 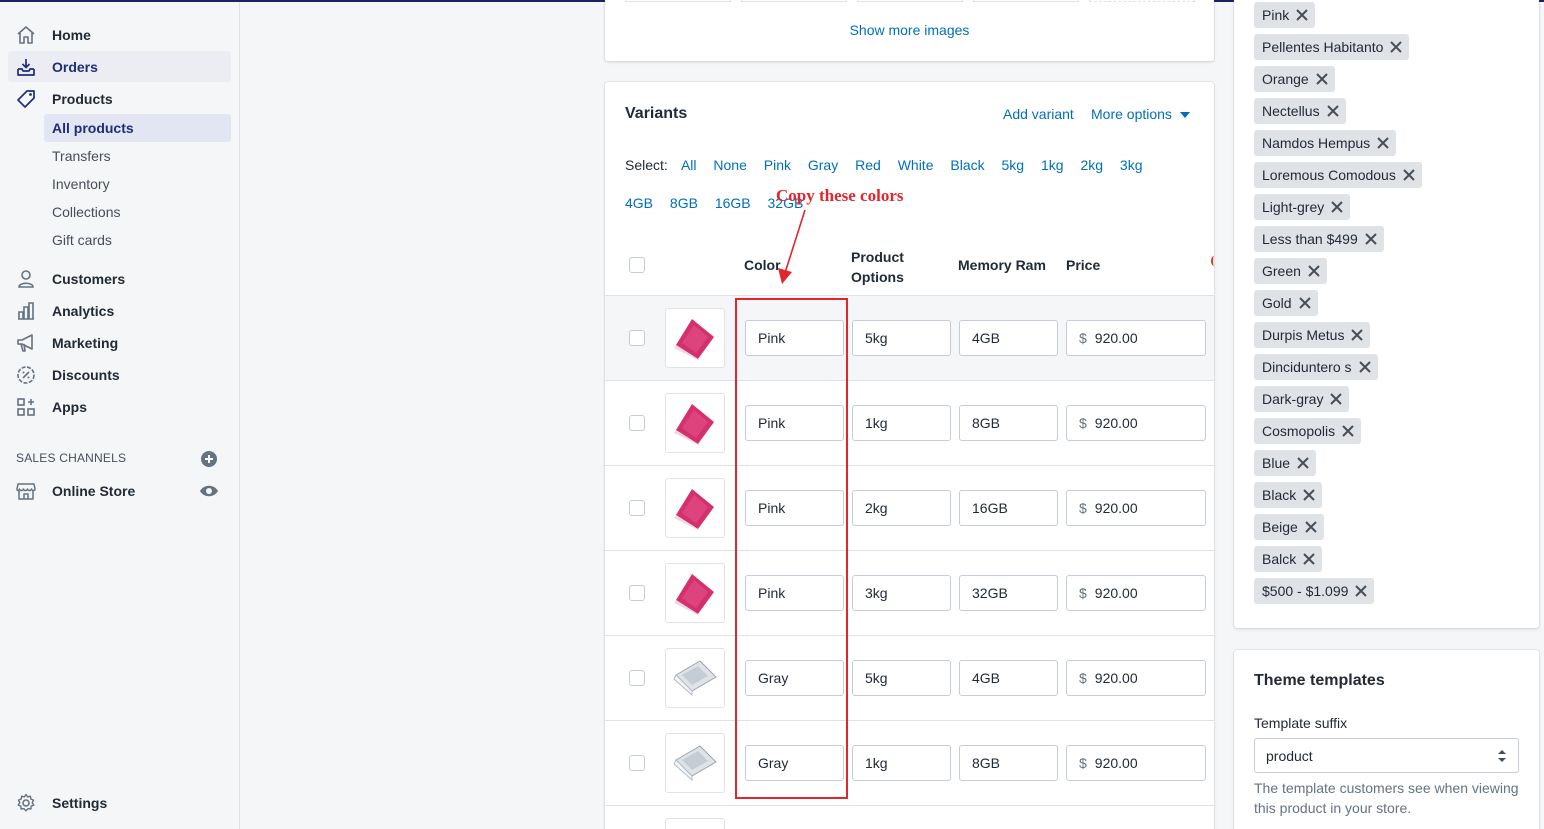 I want to click on sub-collections: Collections, so click(x=137, y=212).